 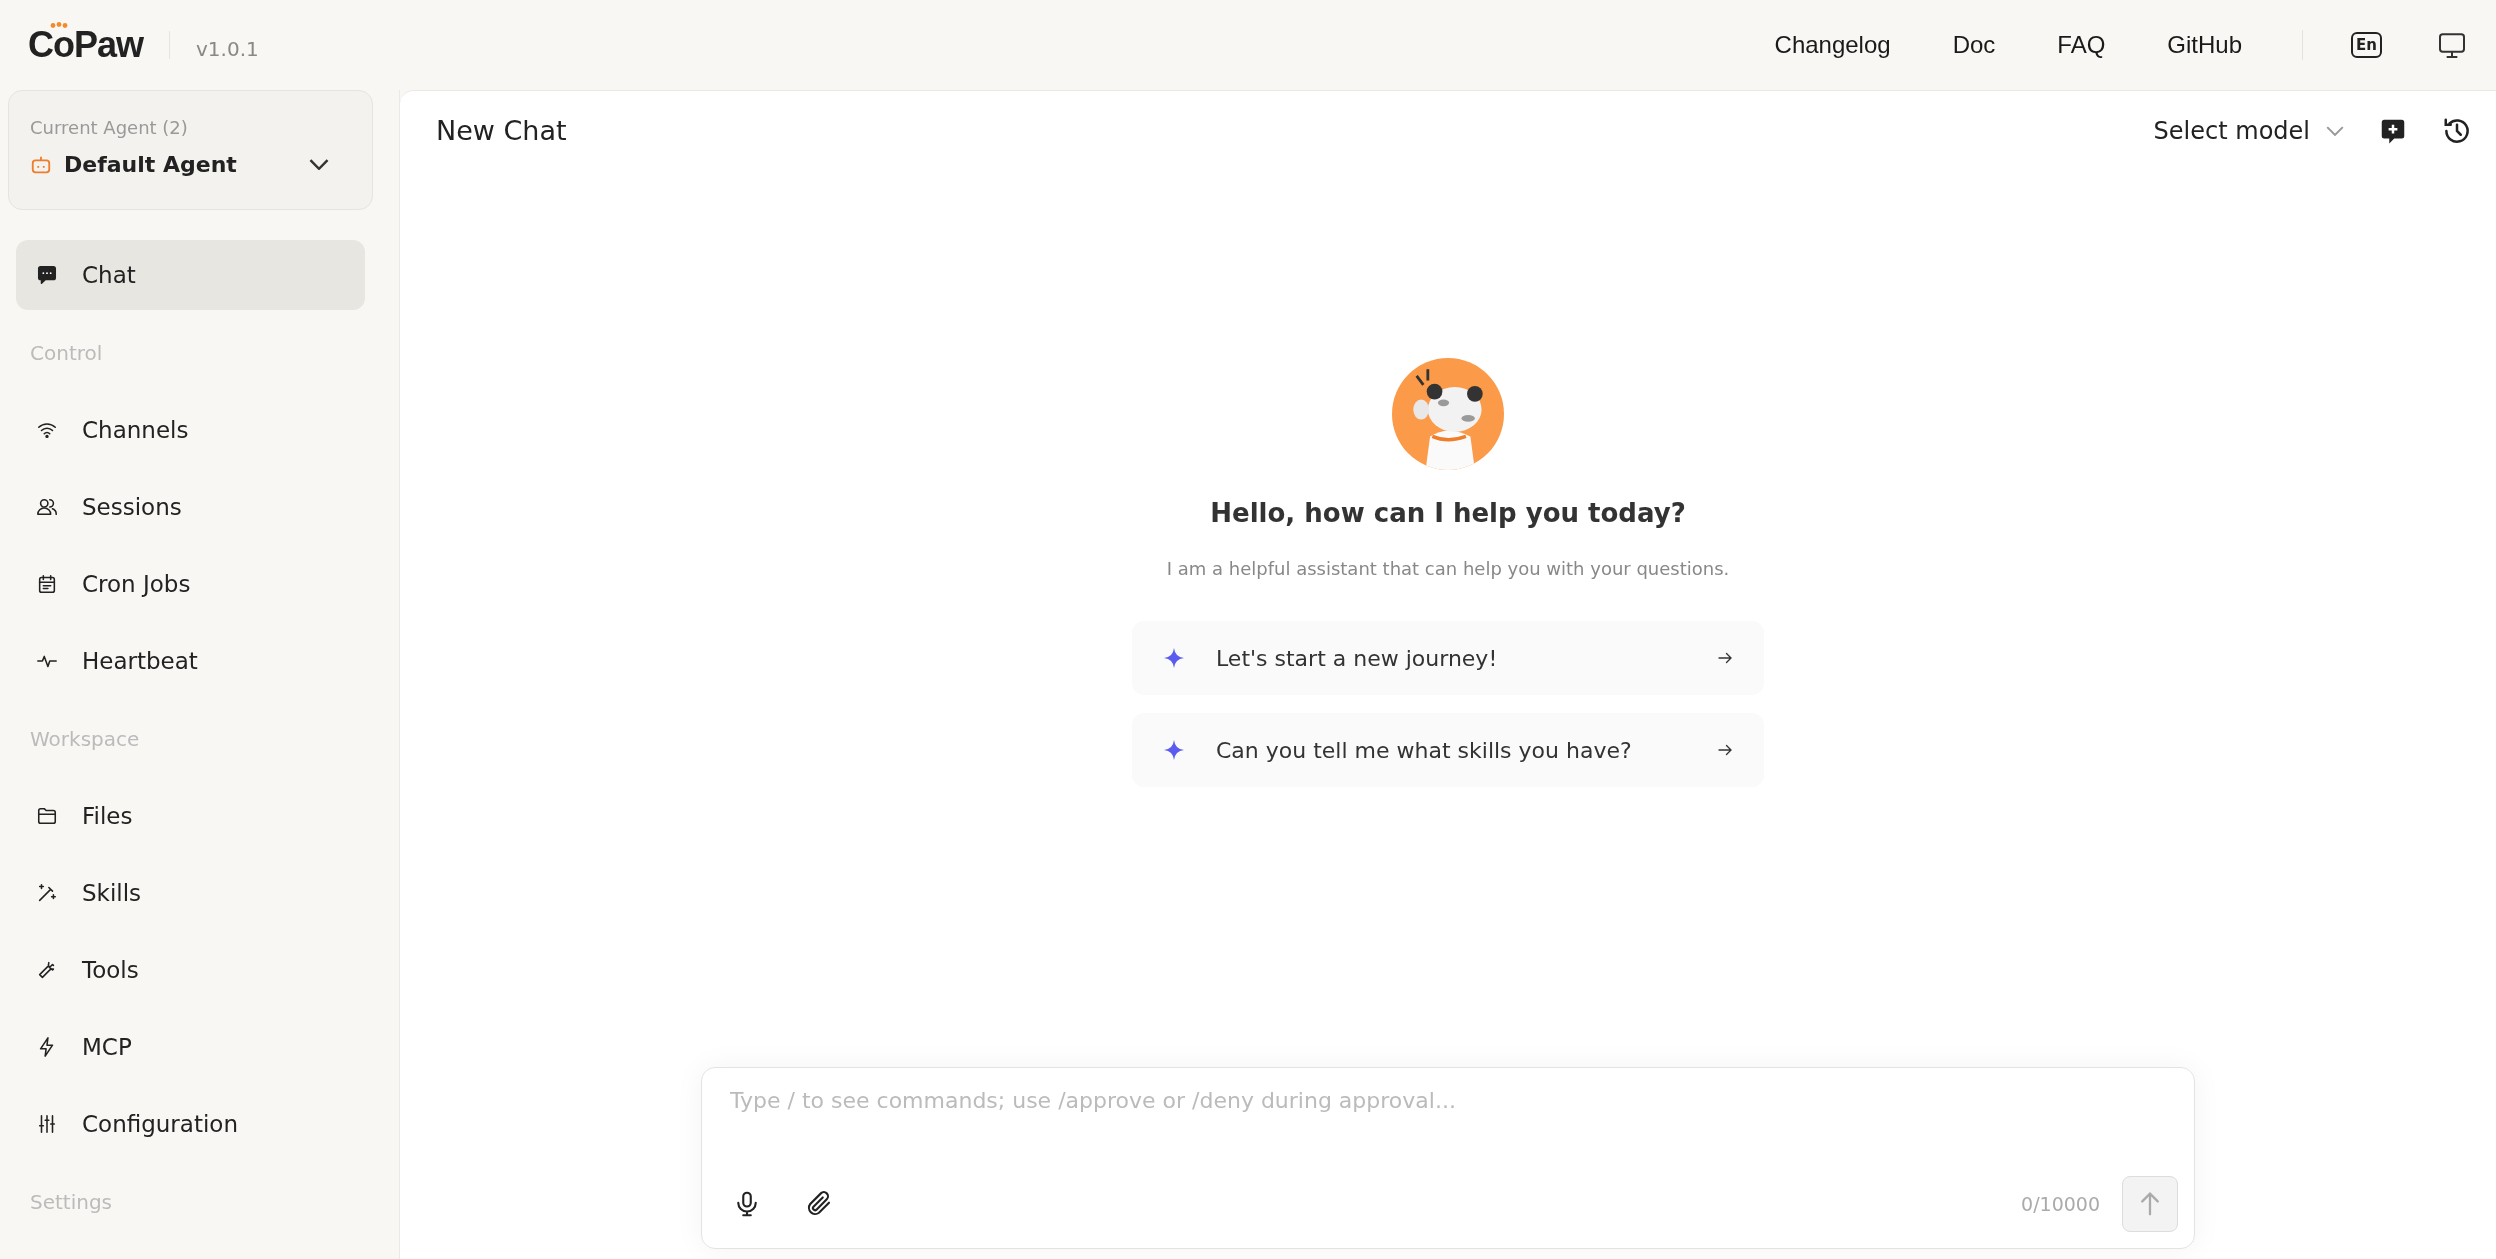 What do you see at coordinates (190, 970) in the screenshot?
I see `nav-item: Tools` at bounding box center [190, 970].